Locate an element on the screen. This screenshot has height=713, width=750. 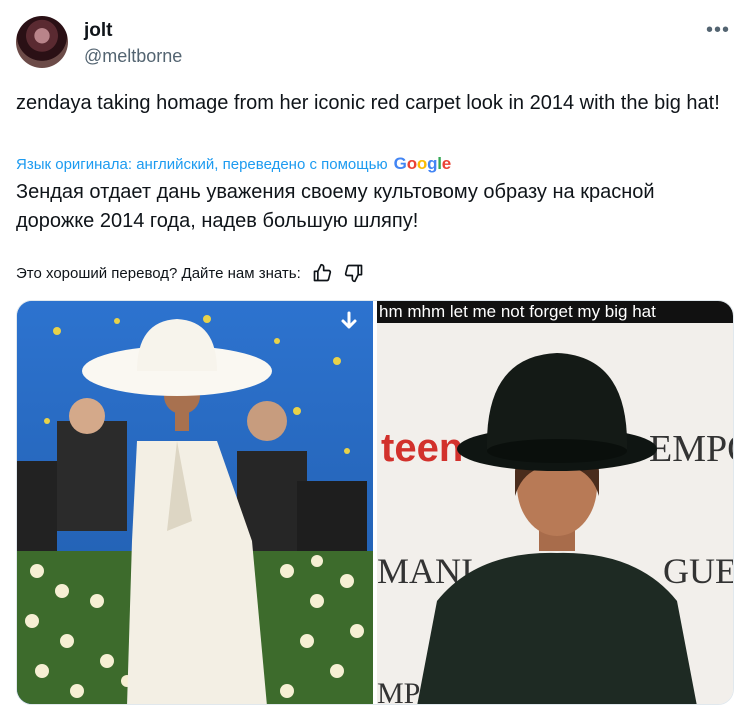
svg-text: EMPOI is located at coordinates (691, 449).